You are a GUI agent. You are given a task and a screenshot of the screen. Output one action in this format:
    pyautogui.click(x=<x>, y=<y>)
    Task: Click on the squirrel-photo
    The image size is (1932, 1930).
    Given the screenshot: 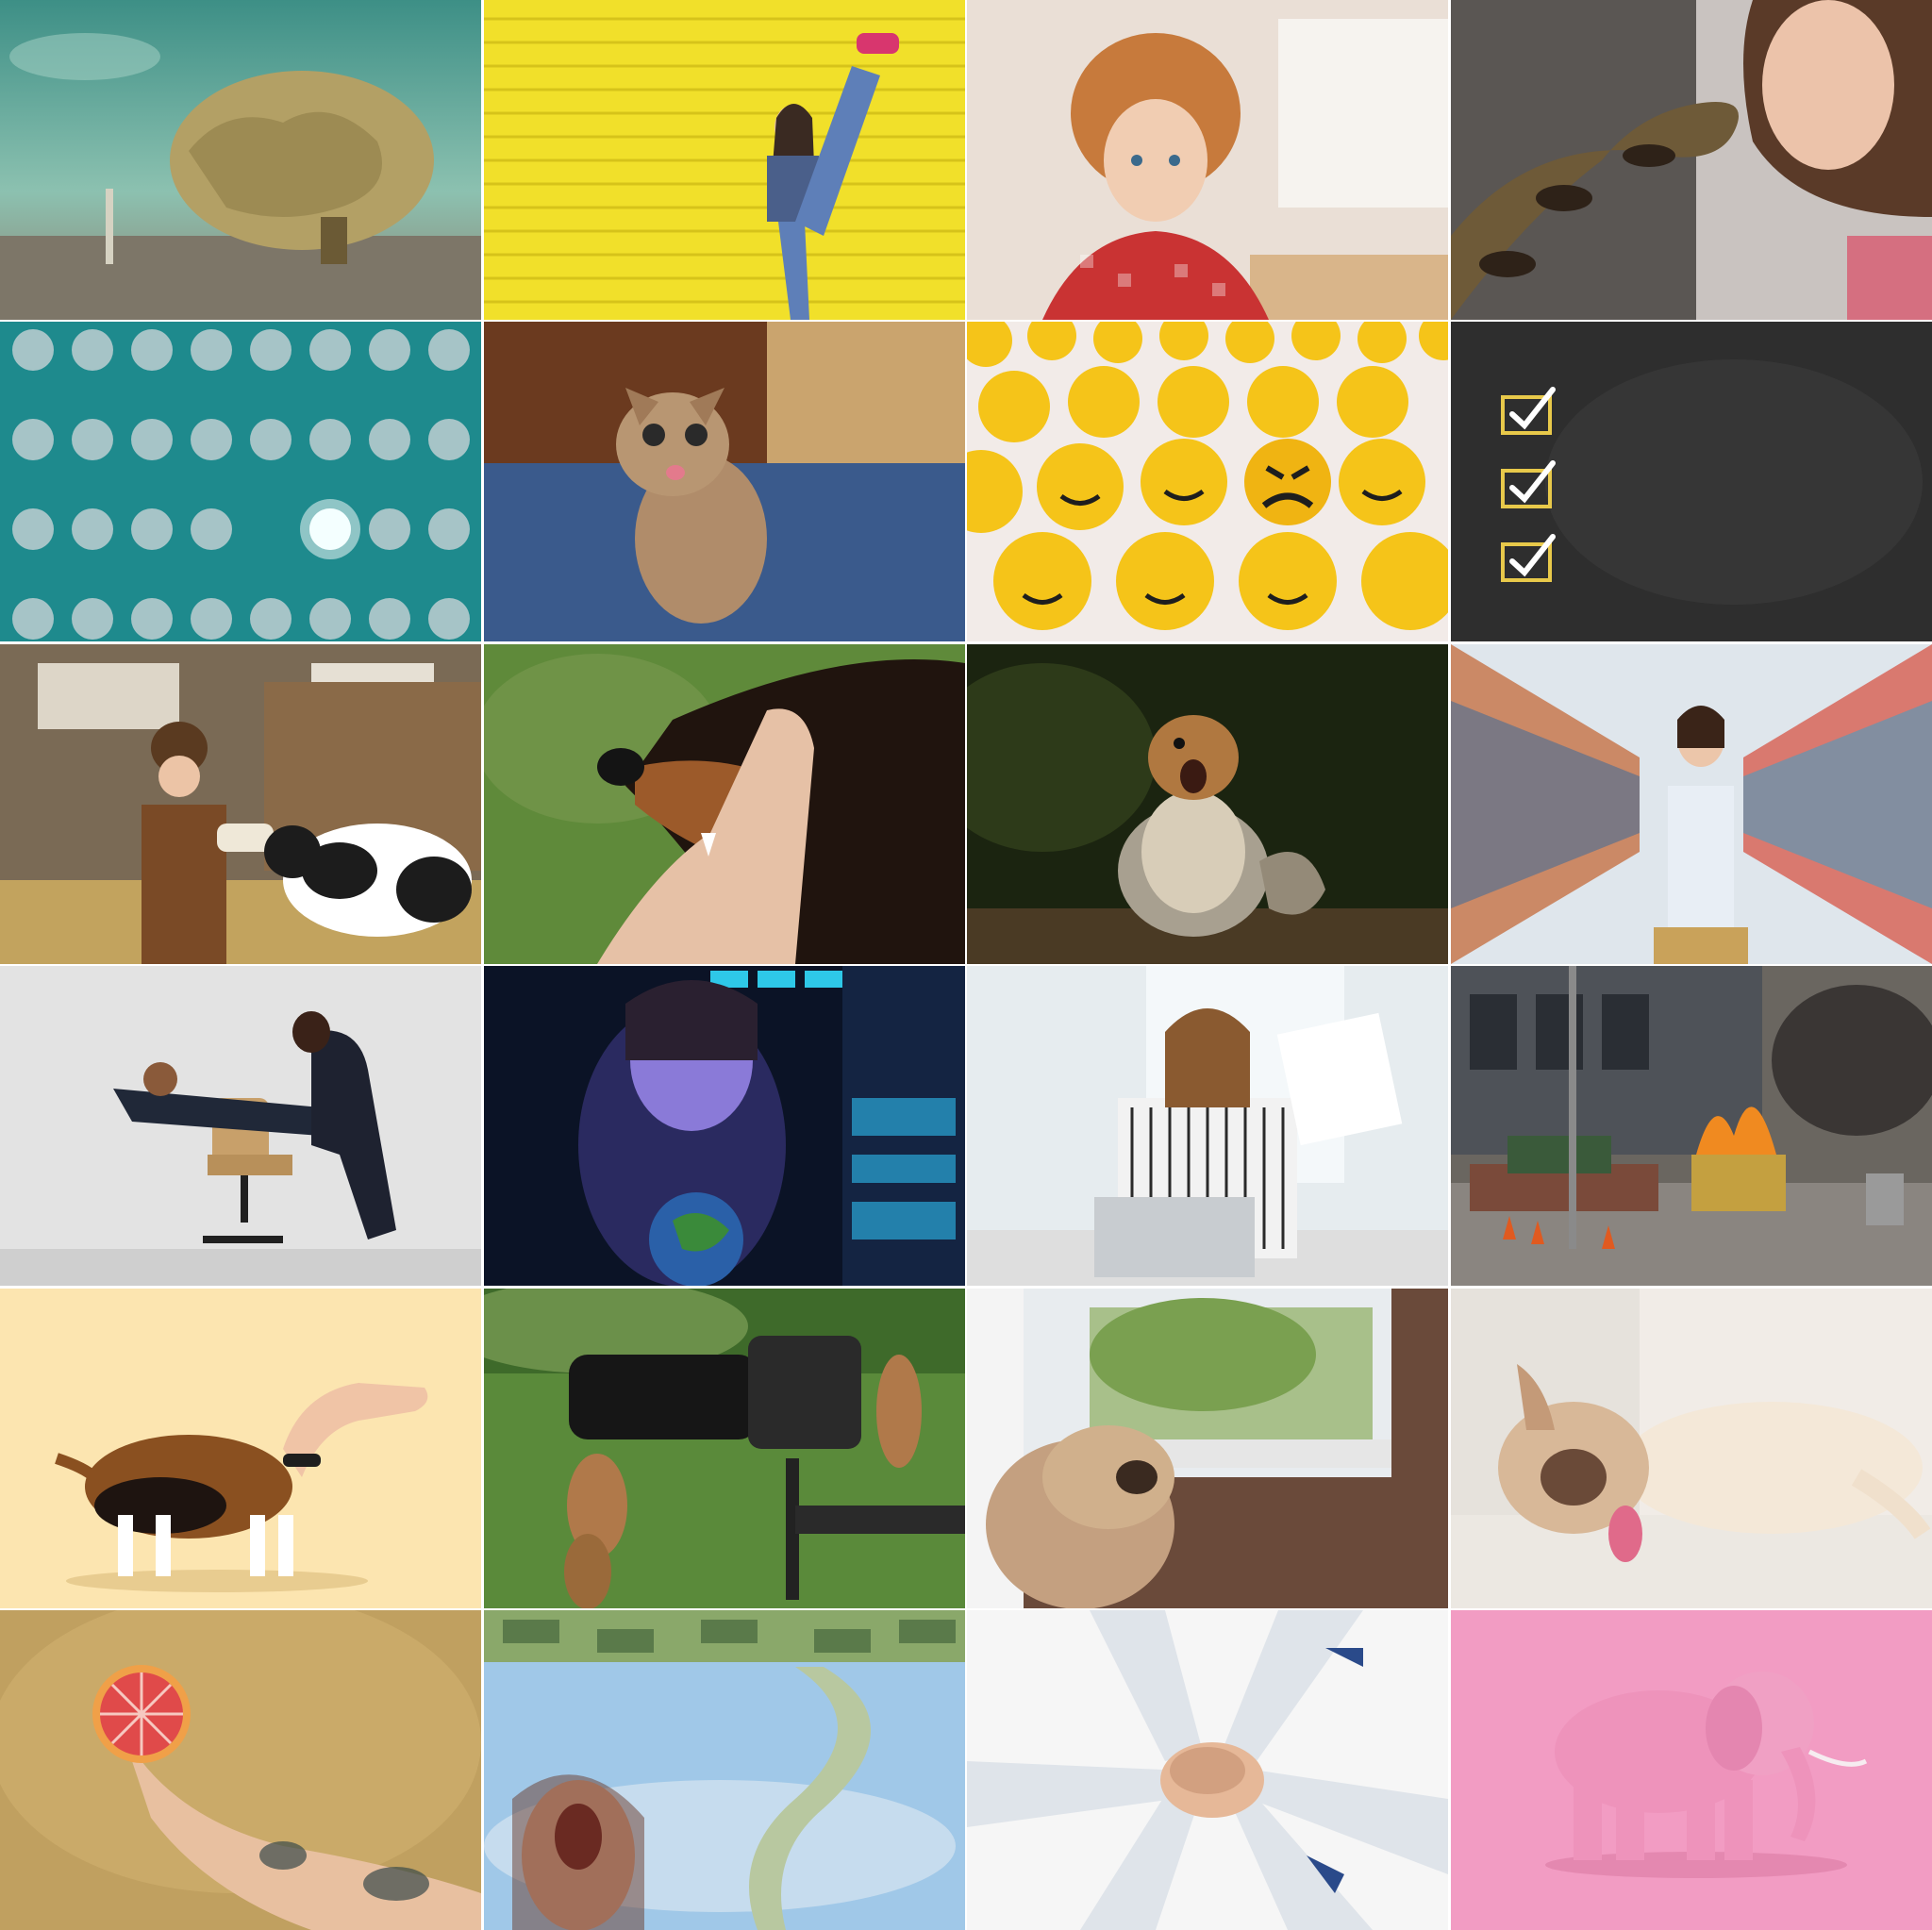 What is the action you would take?
    pyautogui.click(x=1208, y=803)
    